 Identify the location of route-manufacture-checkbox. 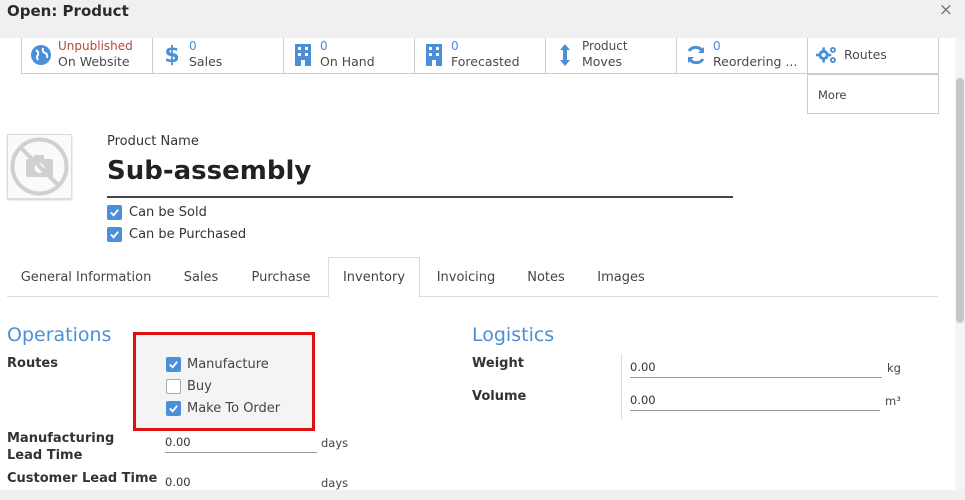
(173, 364).